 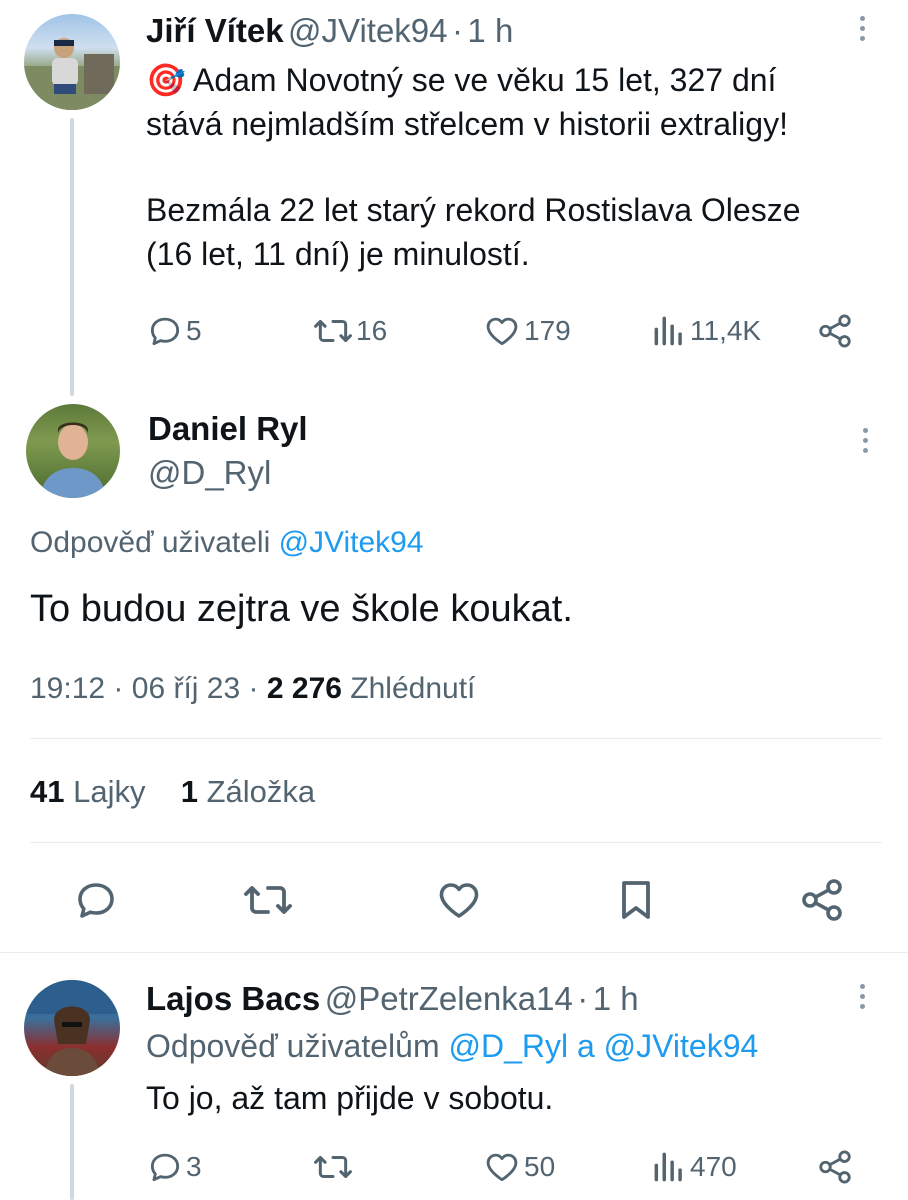 I want to click on reply-count: 3, so click(x=194, y=1166).